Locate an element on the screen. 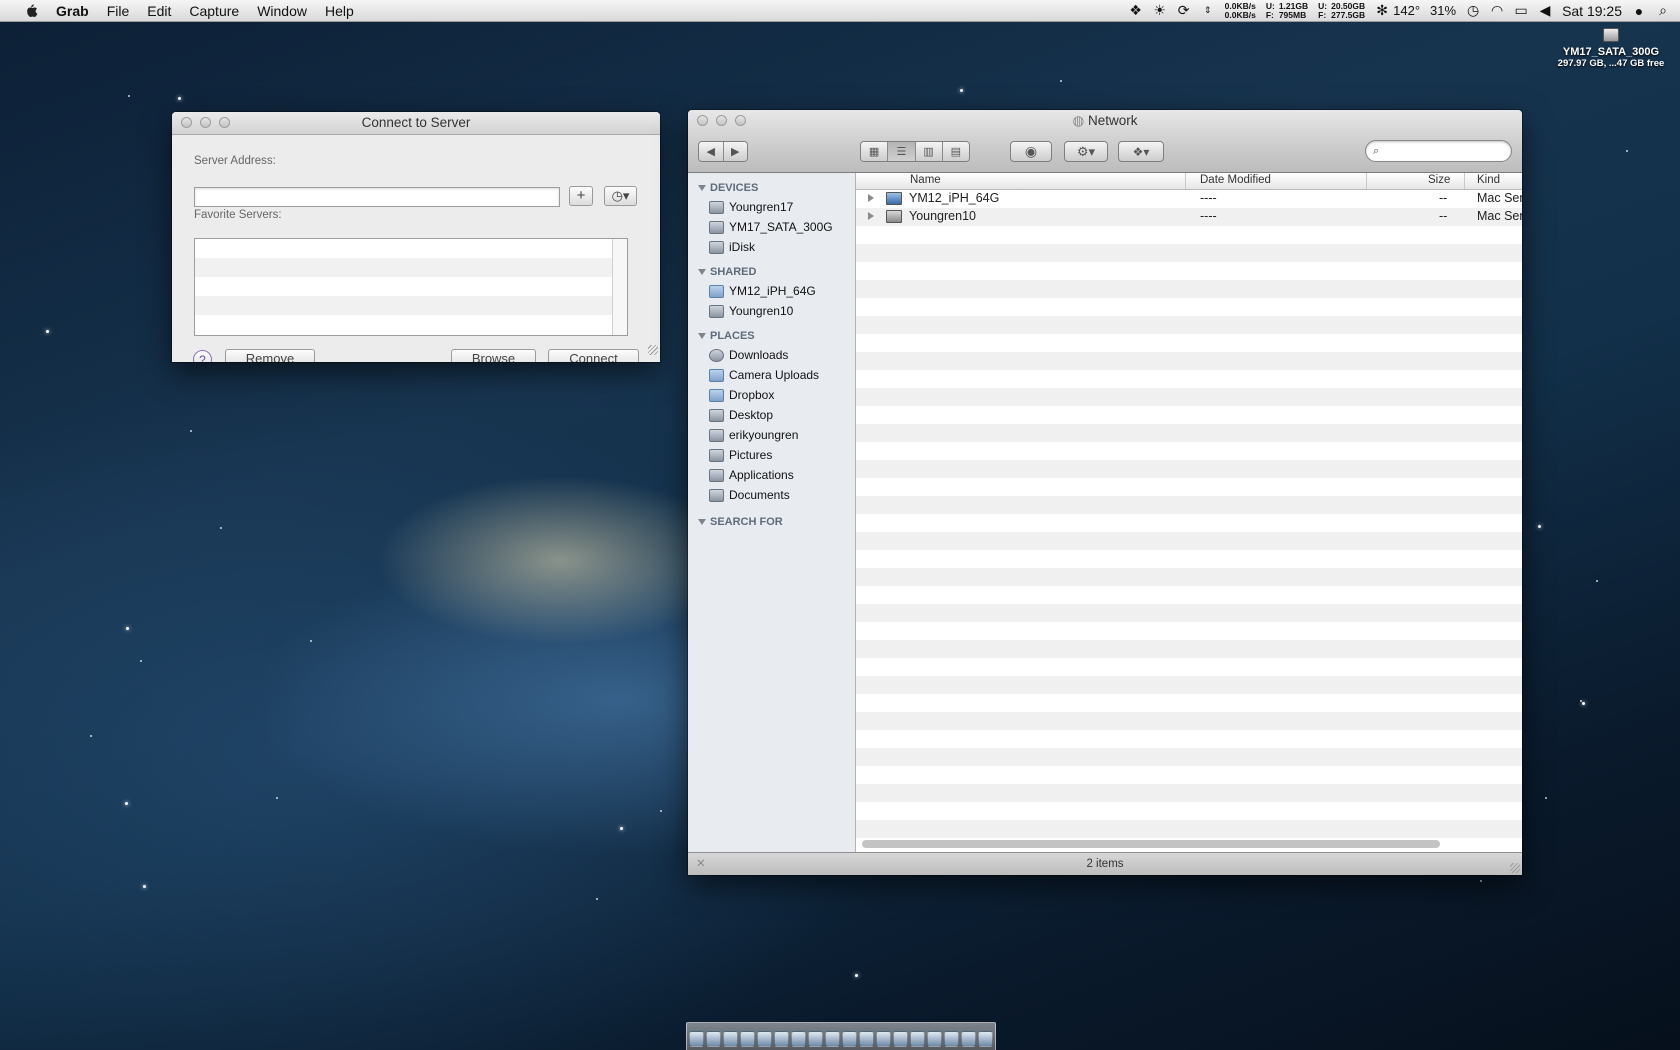  sidebar-item-applications: Applications is located at coordinates (771, 475).